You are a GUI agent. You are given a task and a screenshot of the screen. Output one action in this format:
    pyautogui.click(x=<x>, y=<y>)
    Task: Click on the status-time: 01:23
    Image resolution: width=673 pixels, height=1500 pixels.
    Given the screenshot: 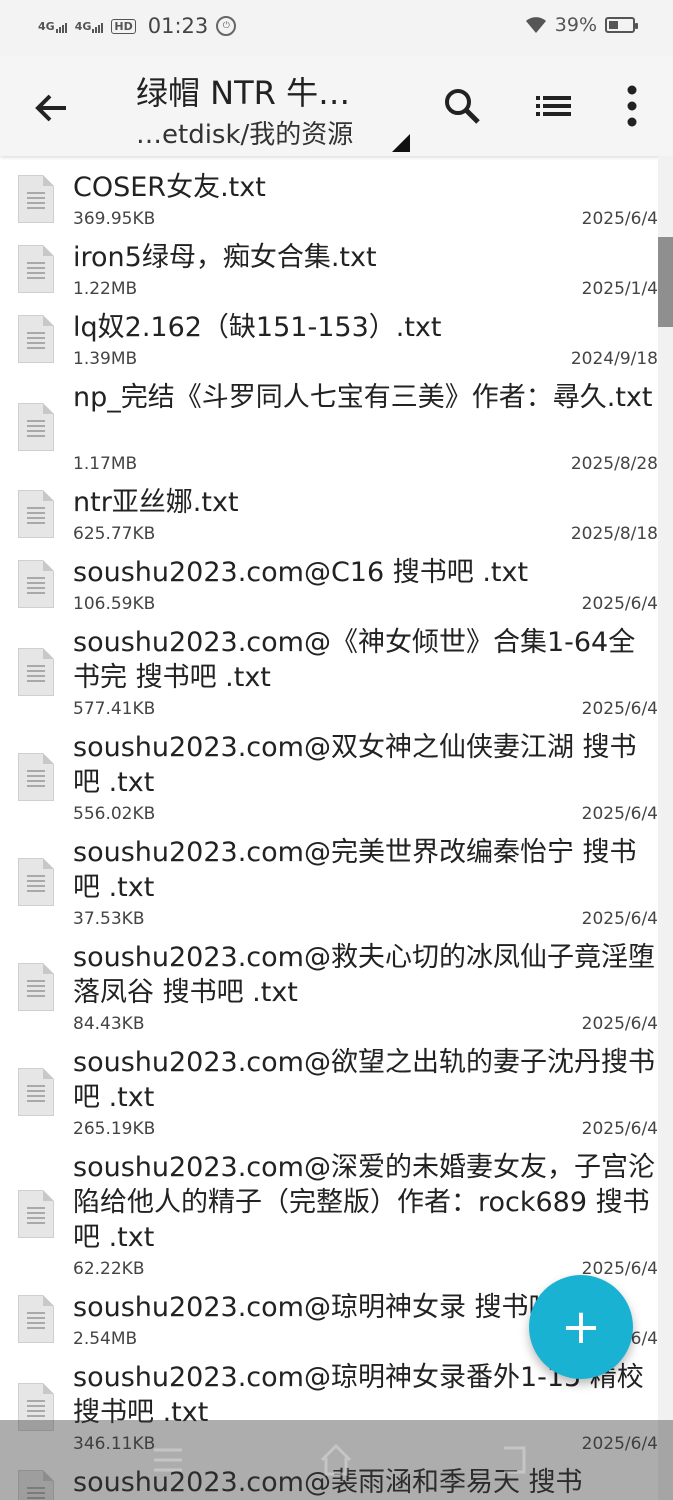 What is the action you would take?
    pyautogui.click(x=178, y=26)
    